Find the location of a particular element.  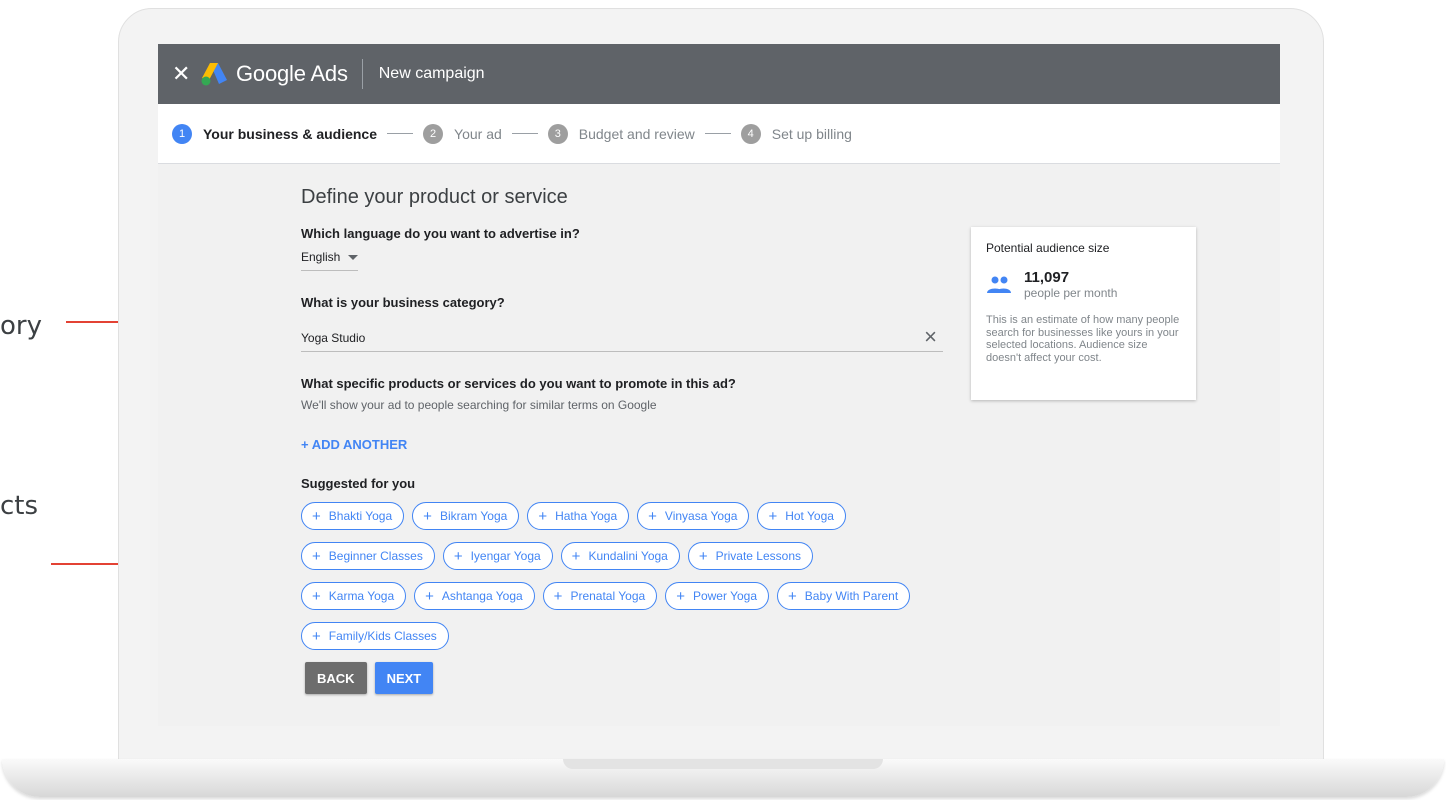

people-icon is located at coordinates (999, 284).